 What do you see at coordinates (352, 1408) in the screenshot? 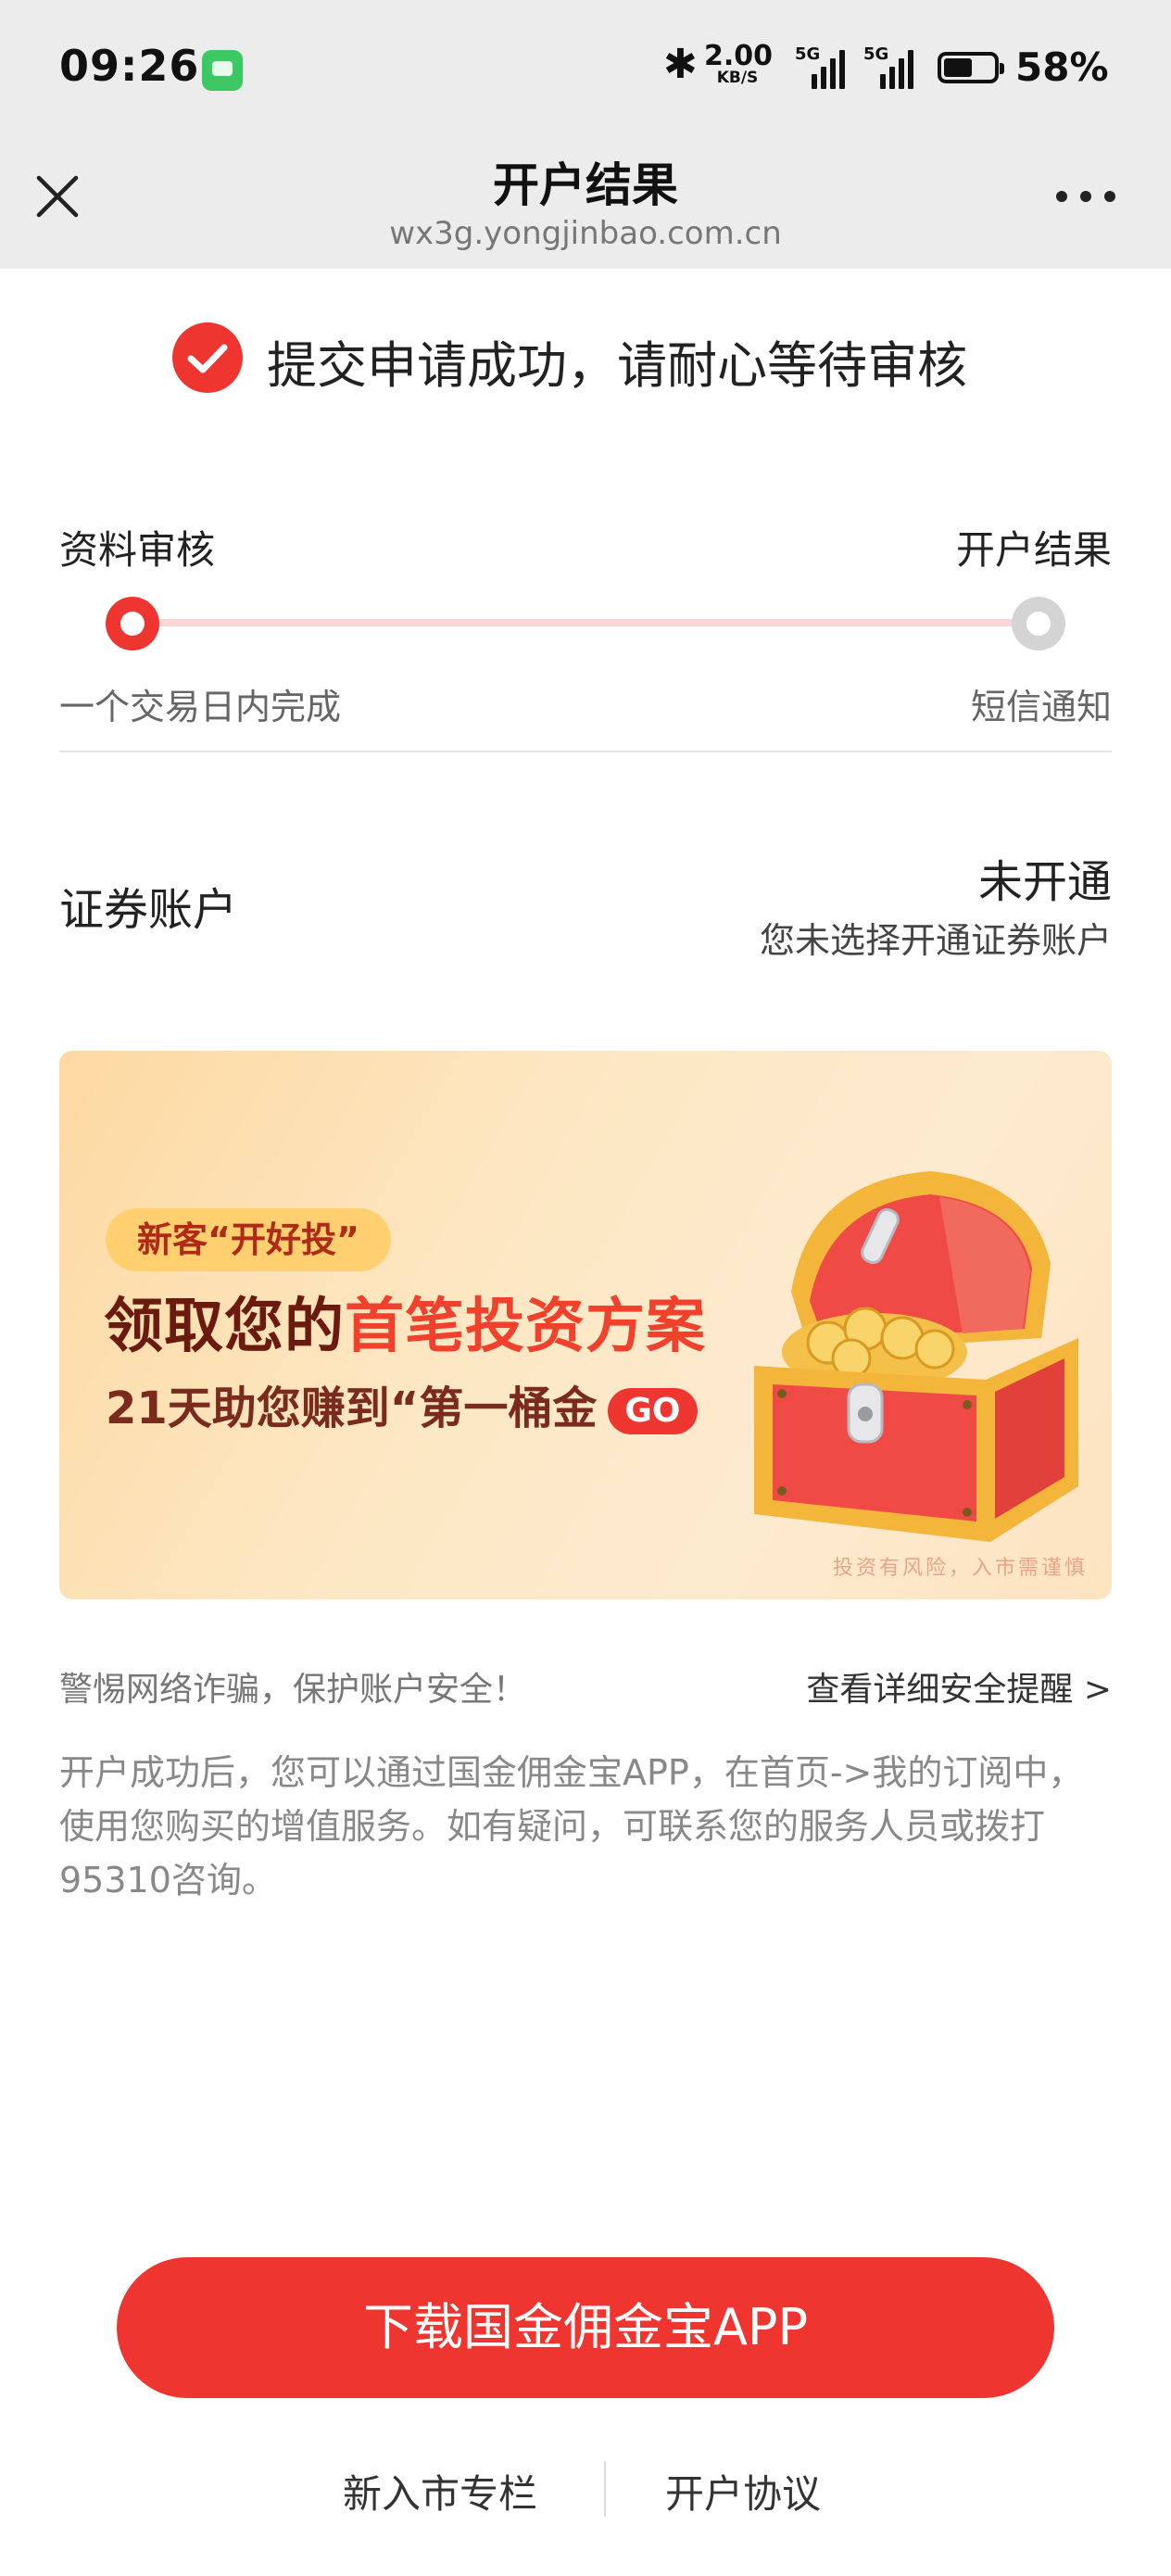
I see `banner-subline-text: 21天助您赚到“第一桶金` at bounding box center [352, 1408].